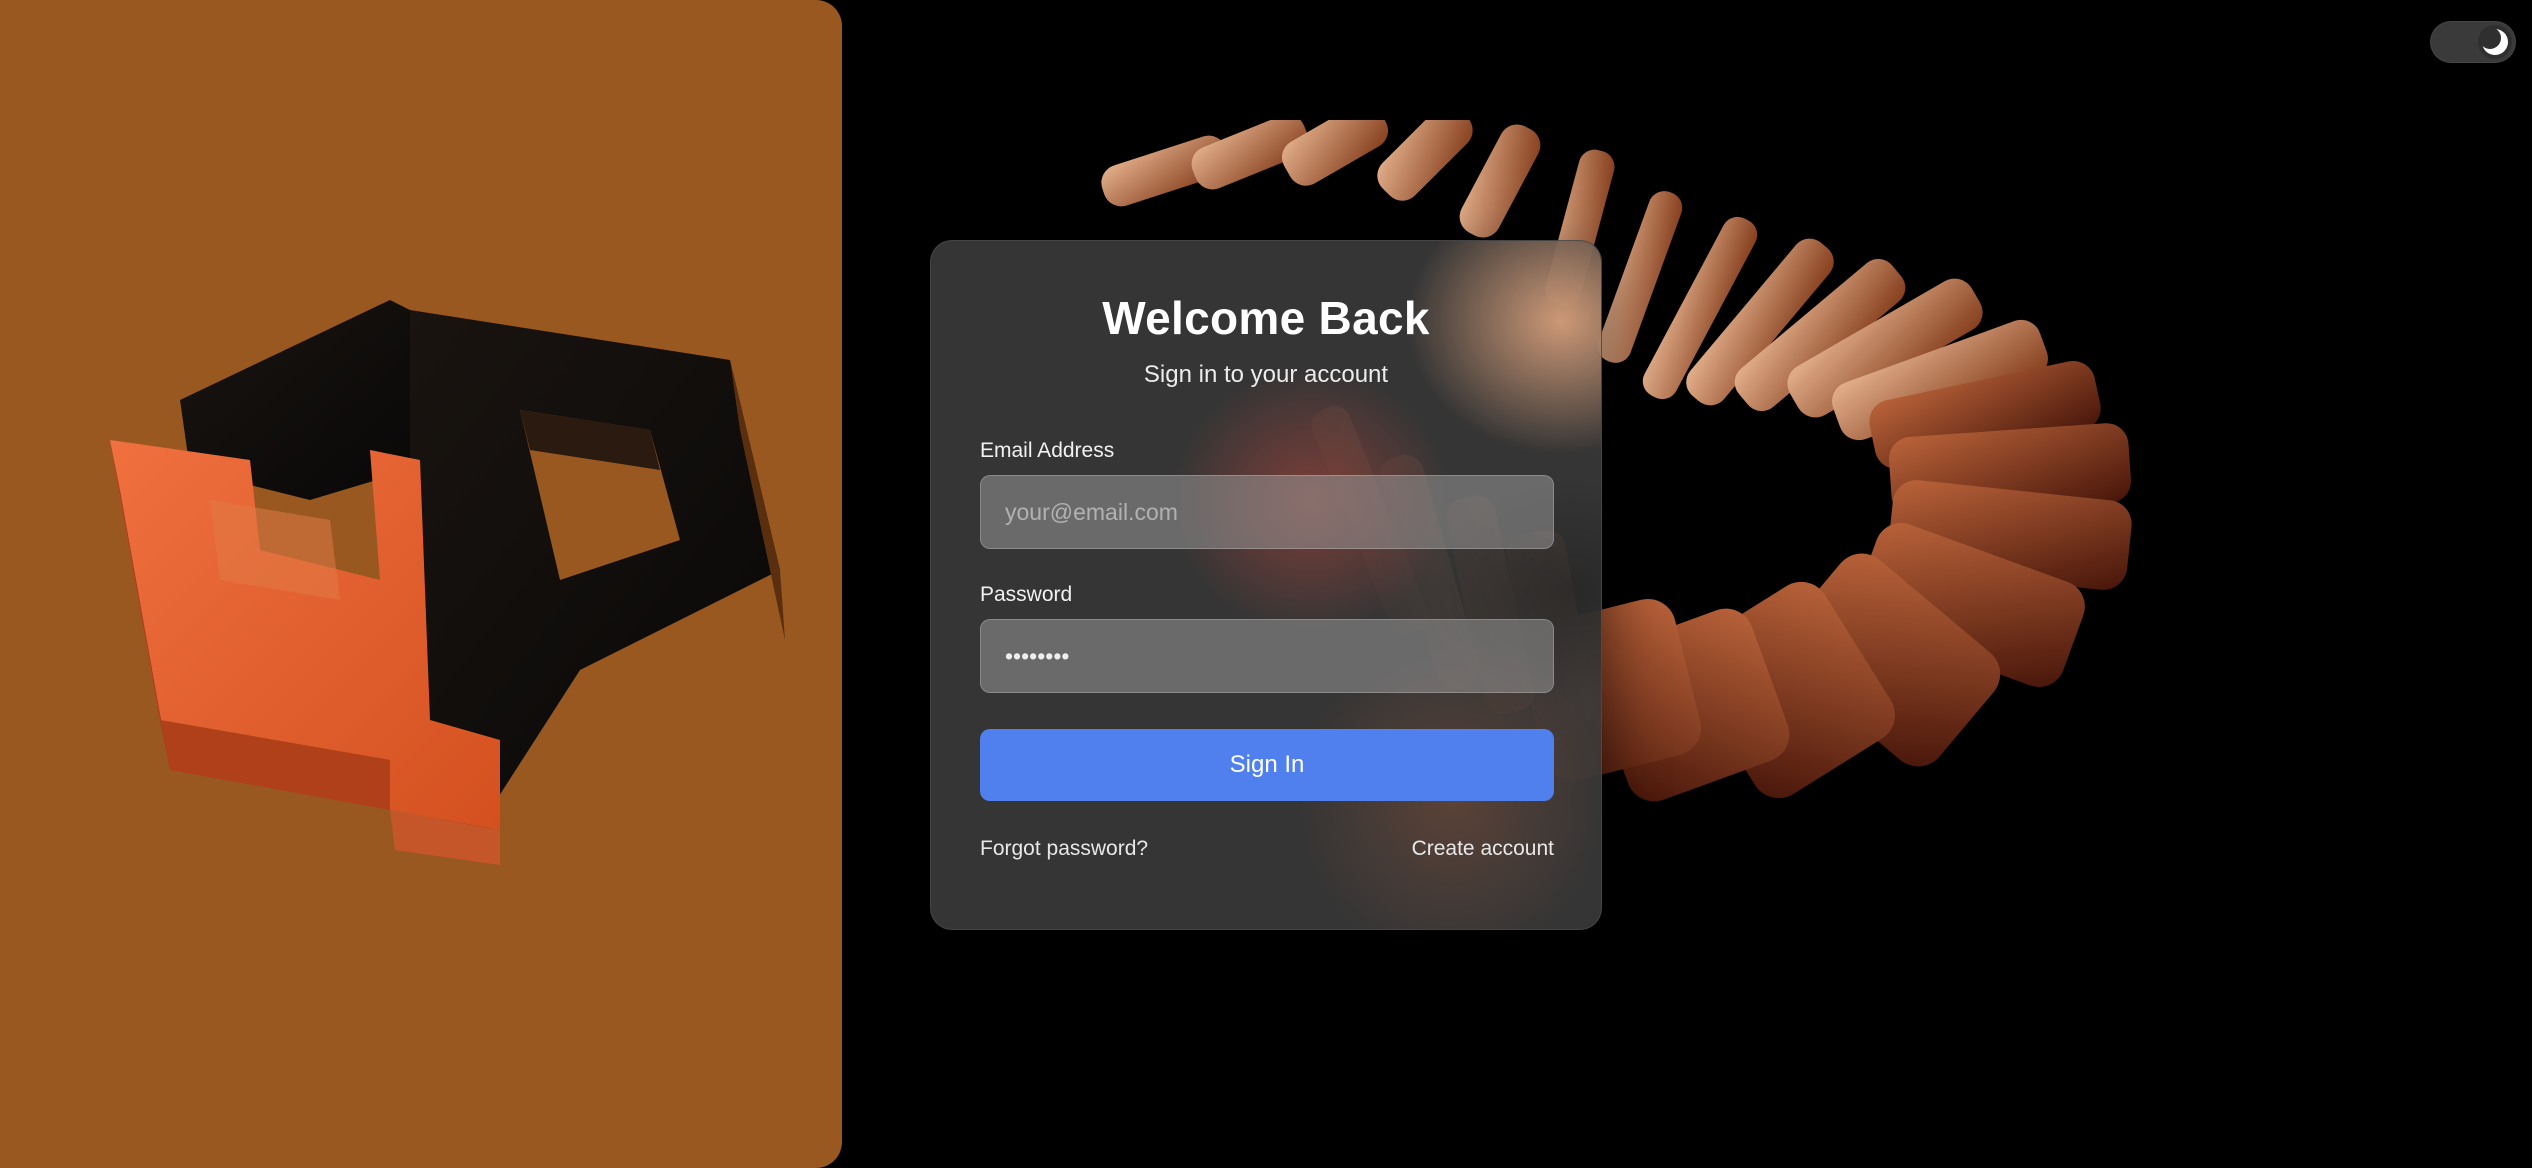 Image resolution: width=2532 pixels, height=1168 pixels. Describe the element at coordinates (1026, 594) in the screenshot. I see `password-label: Password` at that location.